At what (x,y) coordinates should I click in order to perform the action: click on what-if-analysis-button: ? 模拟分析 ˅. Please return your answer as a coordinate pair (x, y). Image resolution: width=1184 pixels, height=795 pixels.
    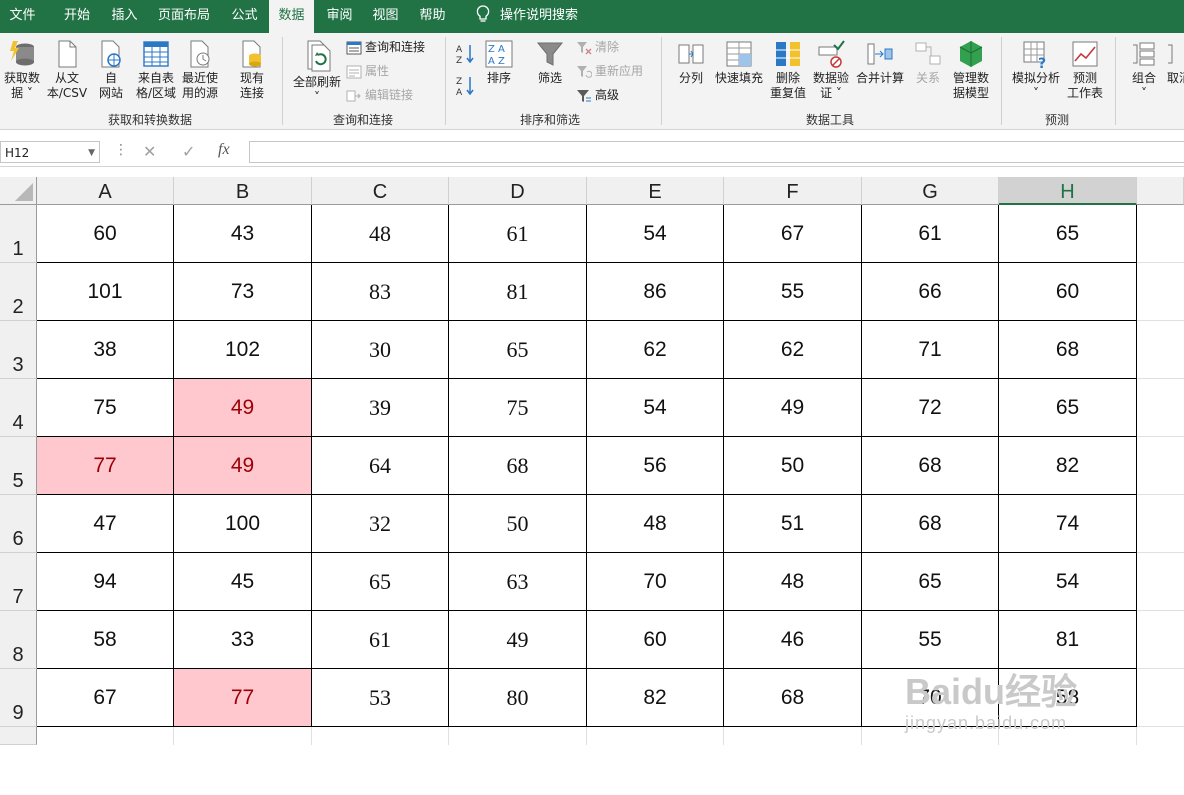
    Looking at the image, I should click on (1036, 70).